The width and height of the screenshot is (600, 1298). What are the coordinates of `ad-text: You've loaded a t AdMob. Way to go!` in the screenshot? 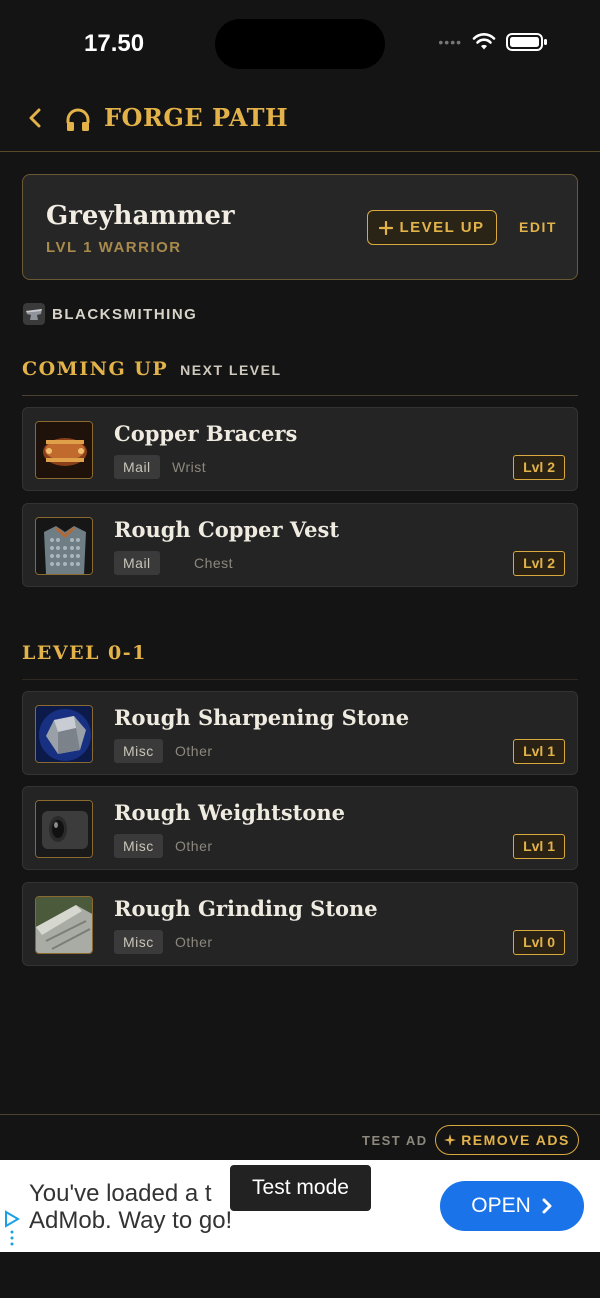 It's located at (139, 1207).